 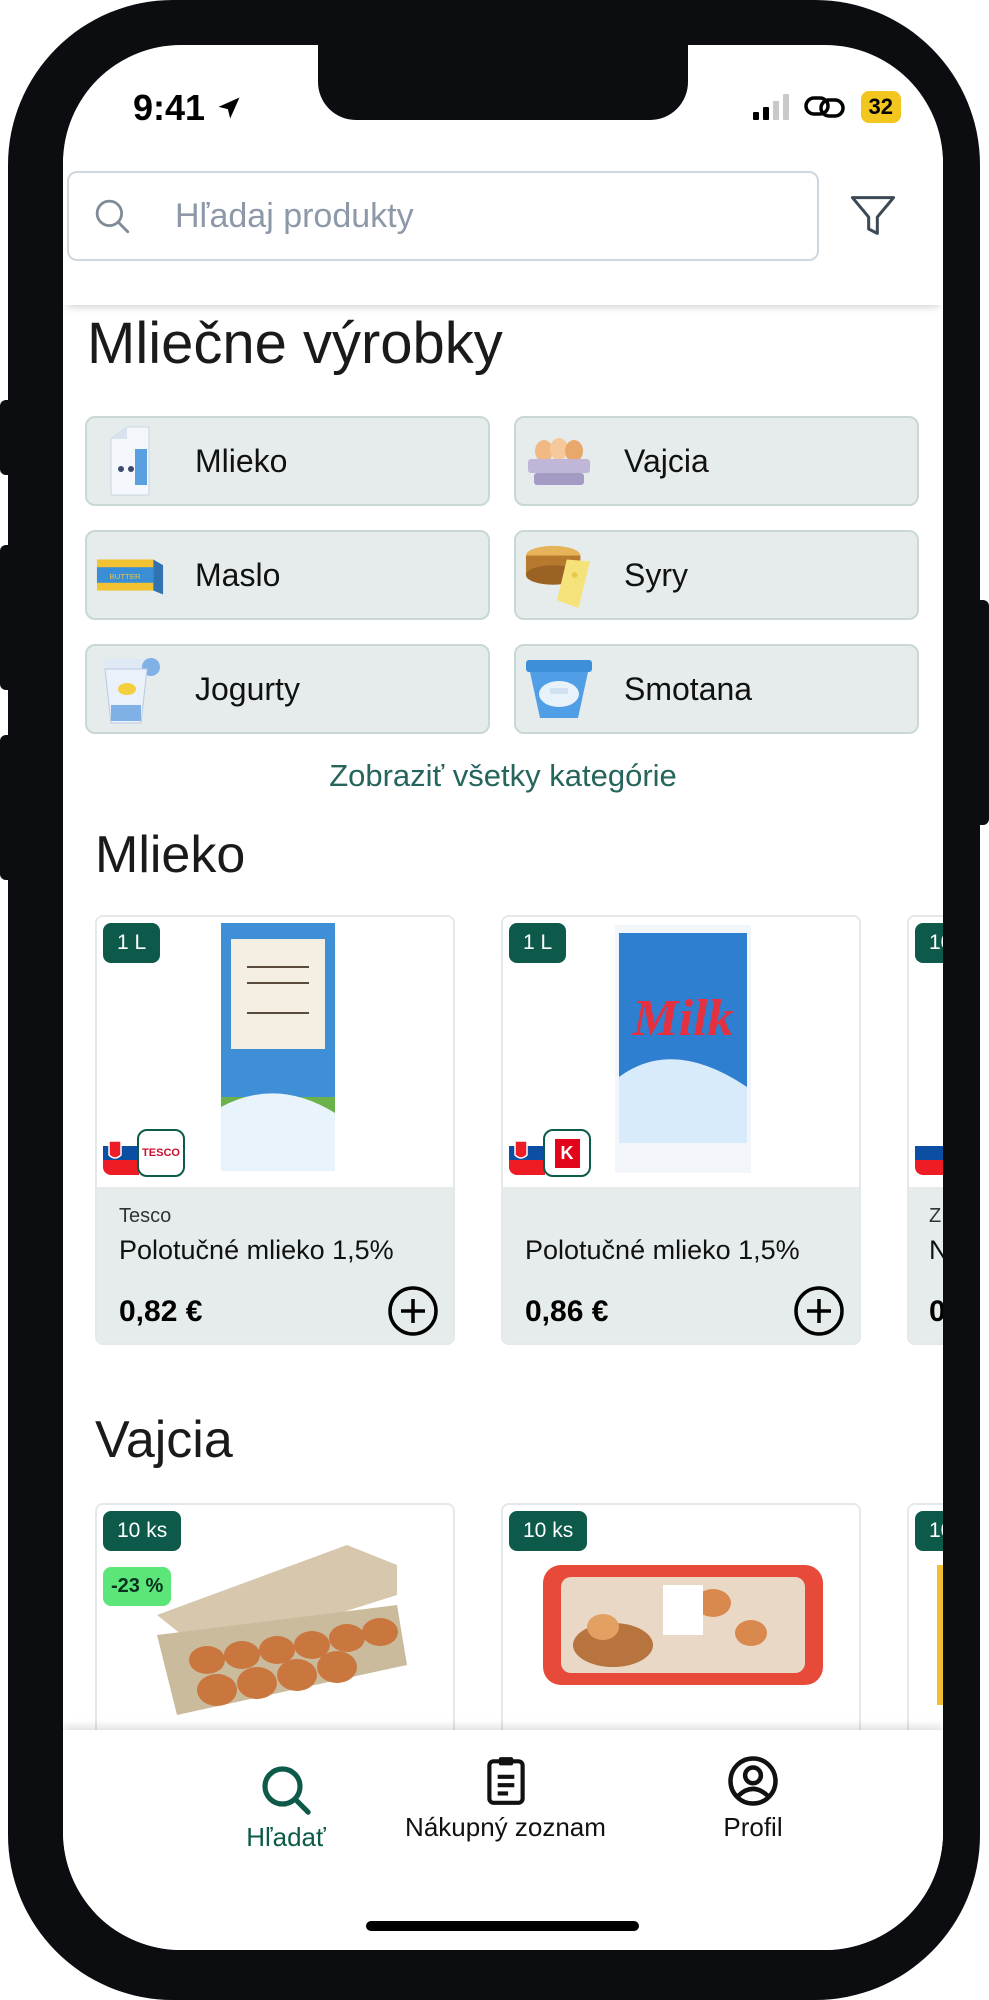 What do you see at coordinates (716, 575) in the screenshot?
I see `category-syry: Syry` at bounding box center [716, 575].